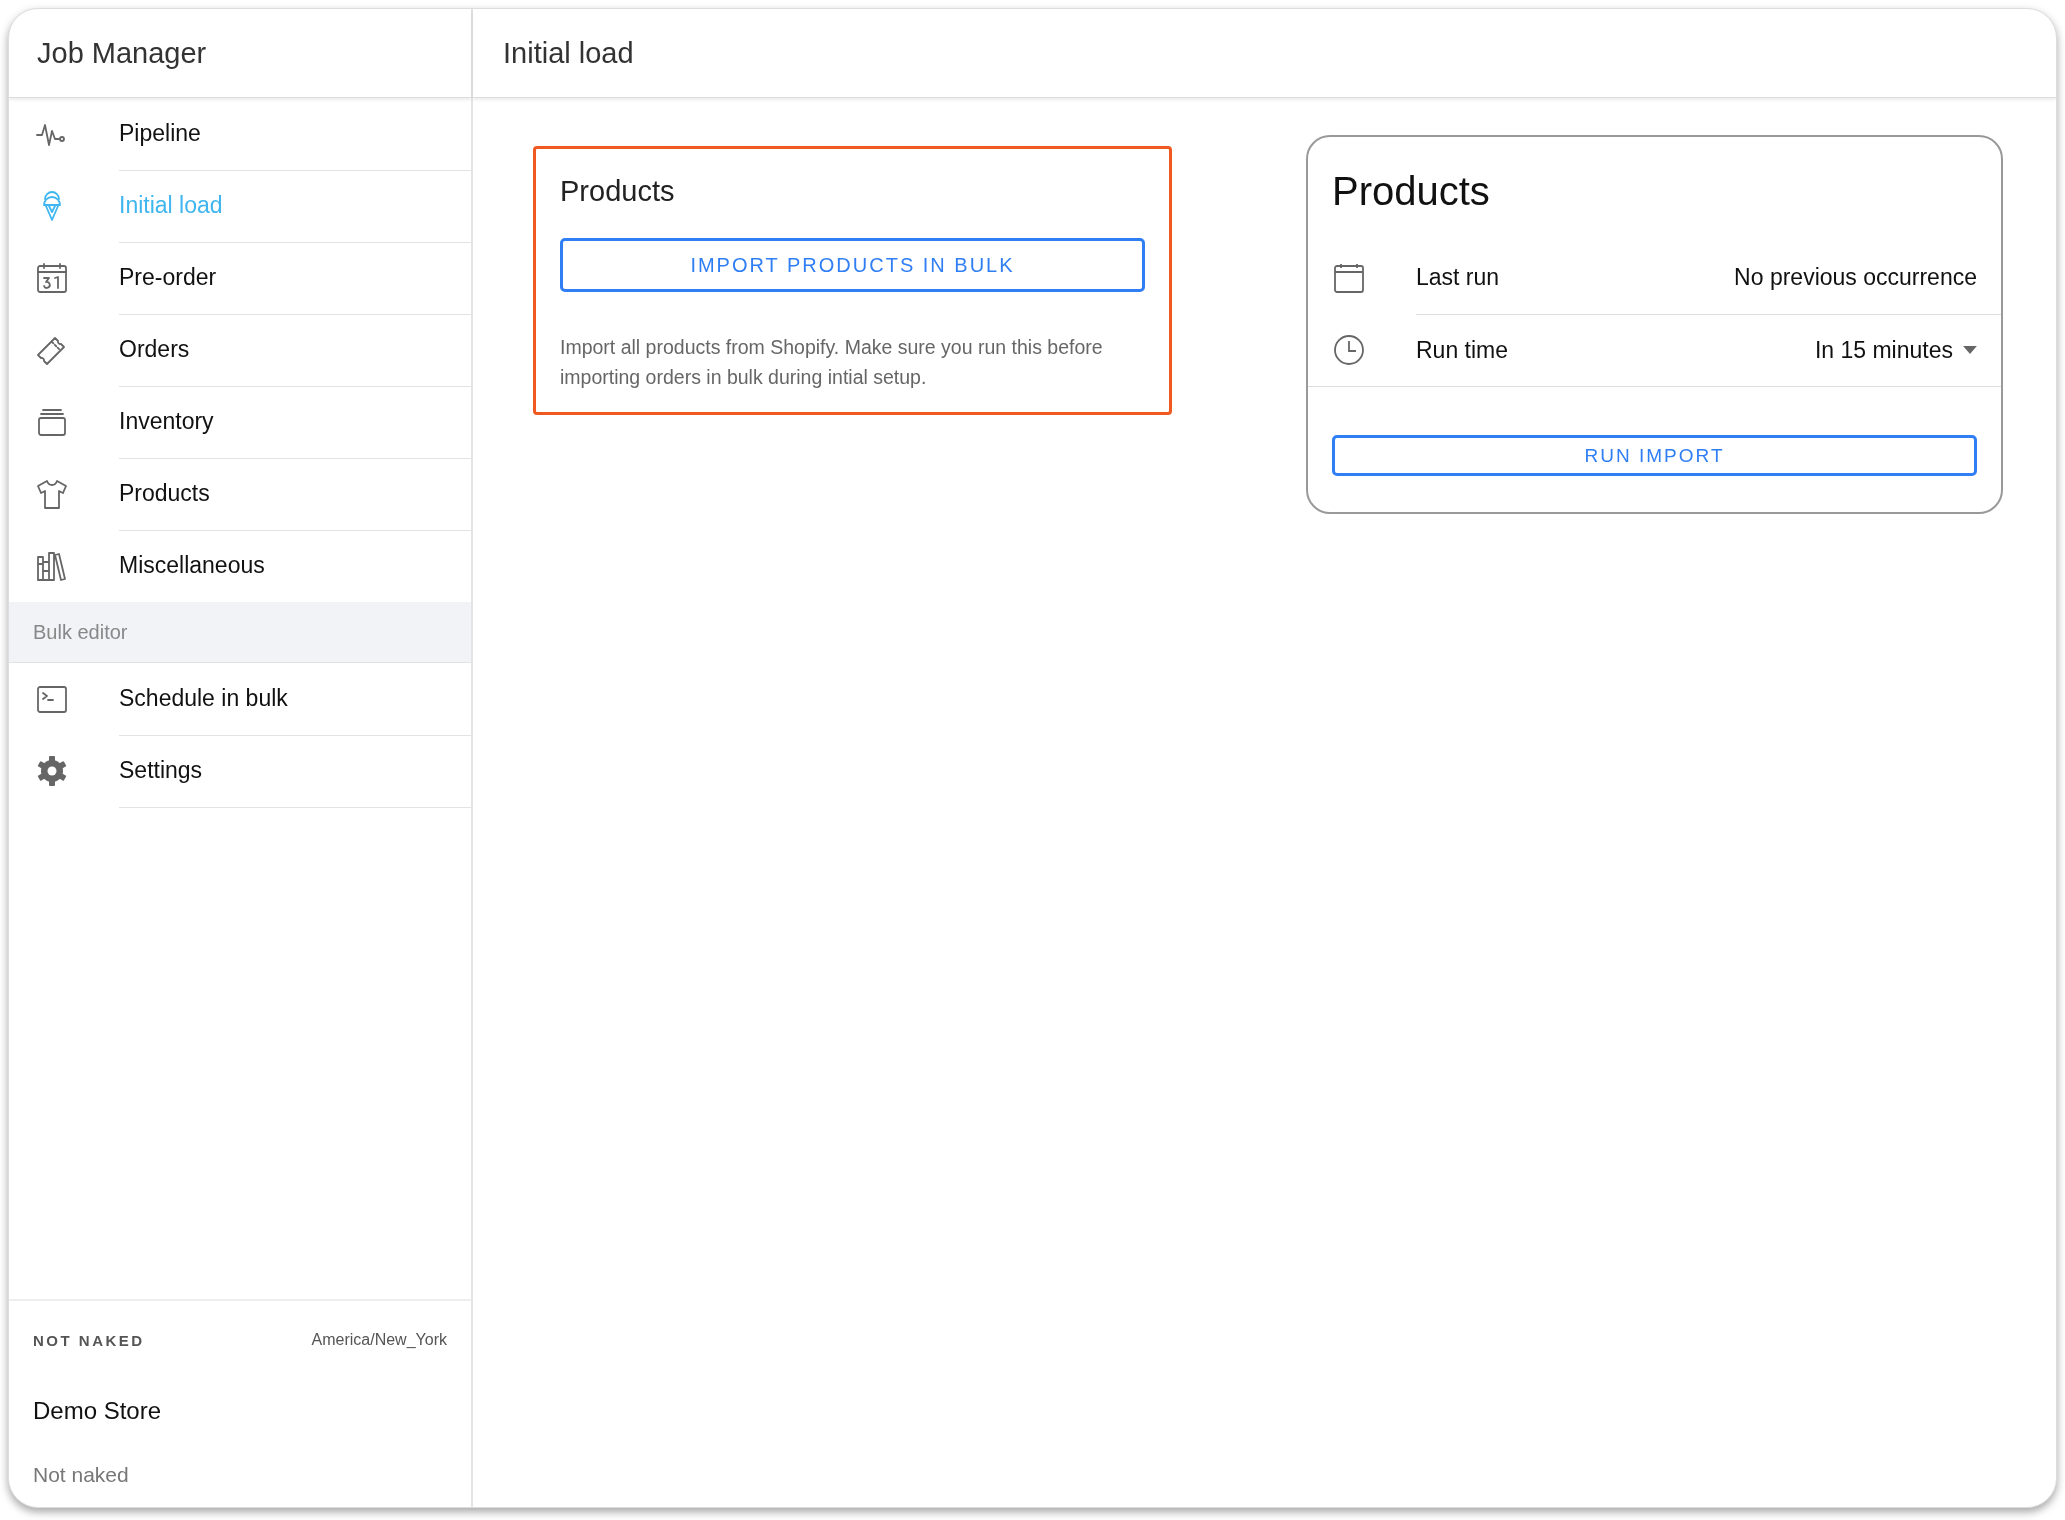 The width and height of the screenshot is (2065, 1520). Describe the element at coordinates (240, 699) in the screenshot. I see `nav-item: Schedule in bulk` at that location.